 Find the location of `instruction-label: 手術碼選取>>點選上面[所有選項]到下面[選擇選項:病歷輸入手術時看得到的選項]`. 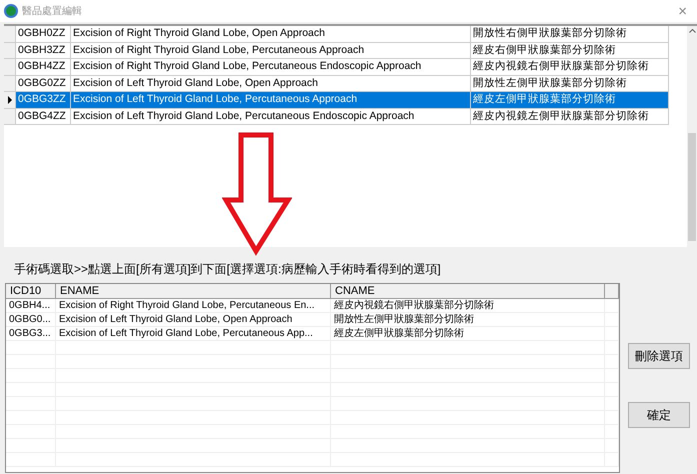

instruction-label: 手術碼選取>>點選上面[所有選項]到下面[選擇選項:病歷輸入手術時看得到的選項] is located at coordinates (227, 269).